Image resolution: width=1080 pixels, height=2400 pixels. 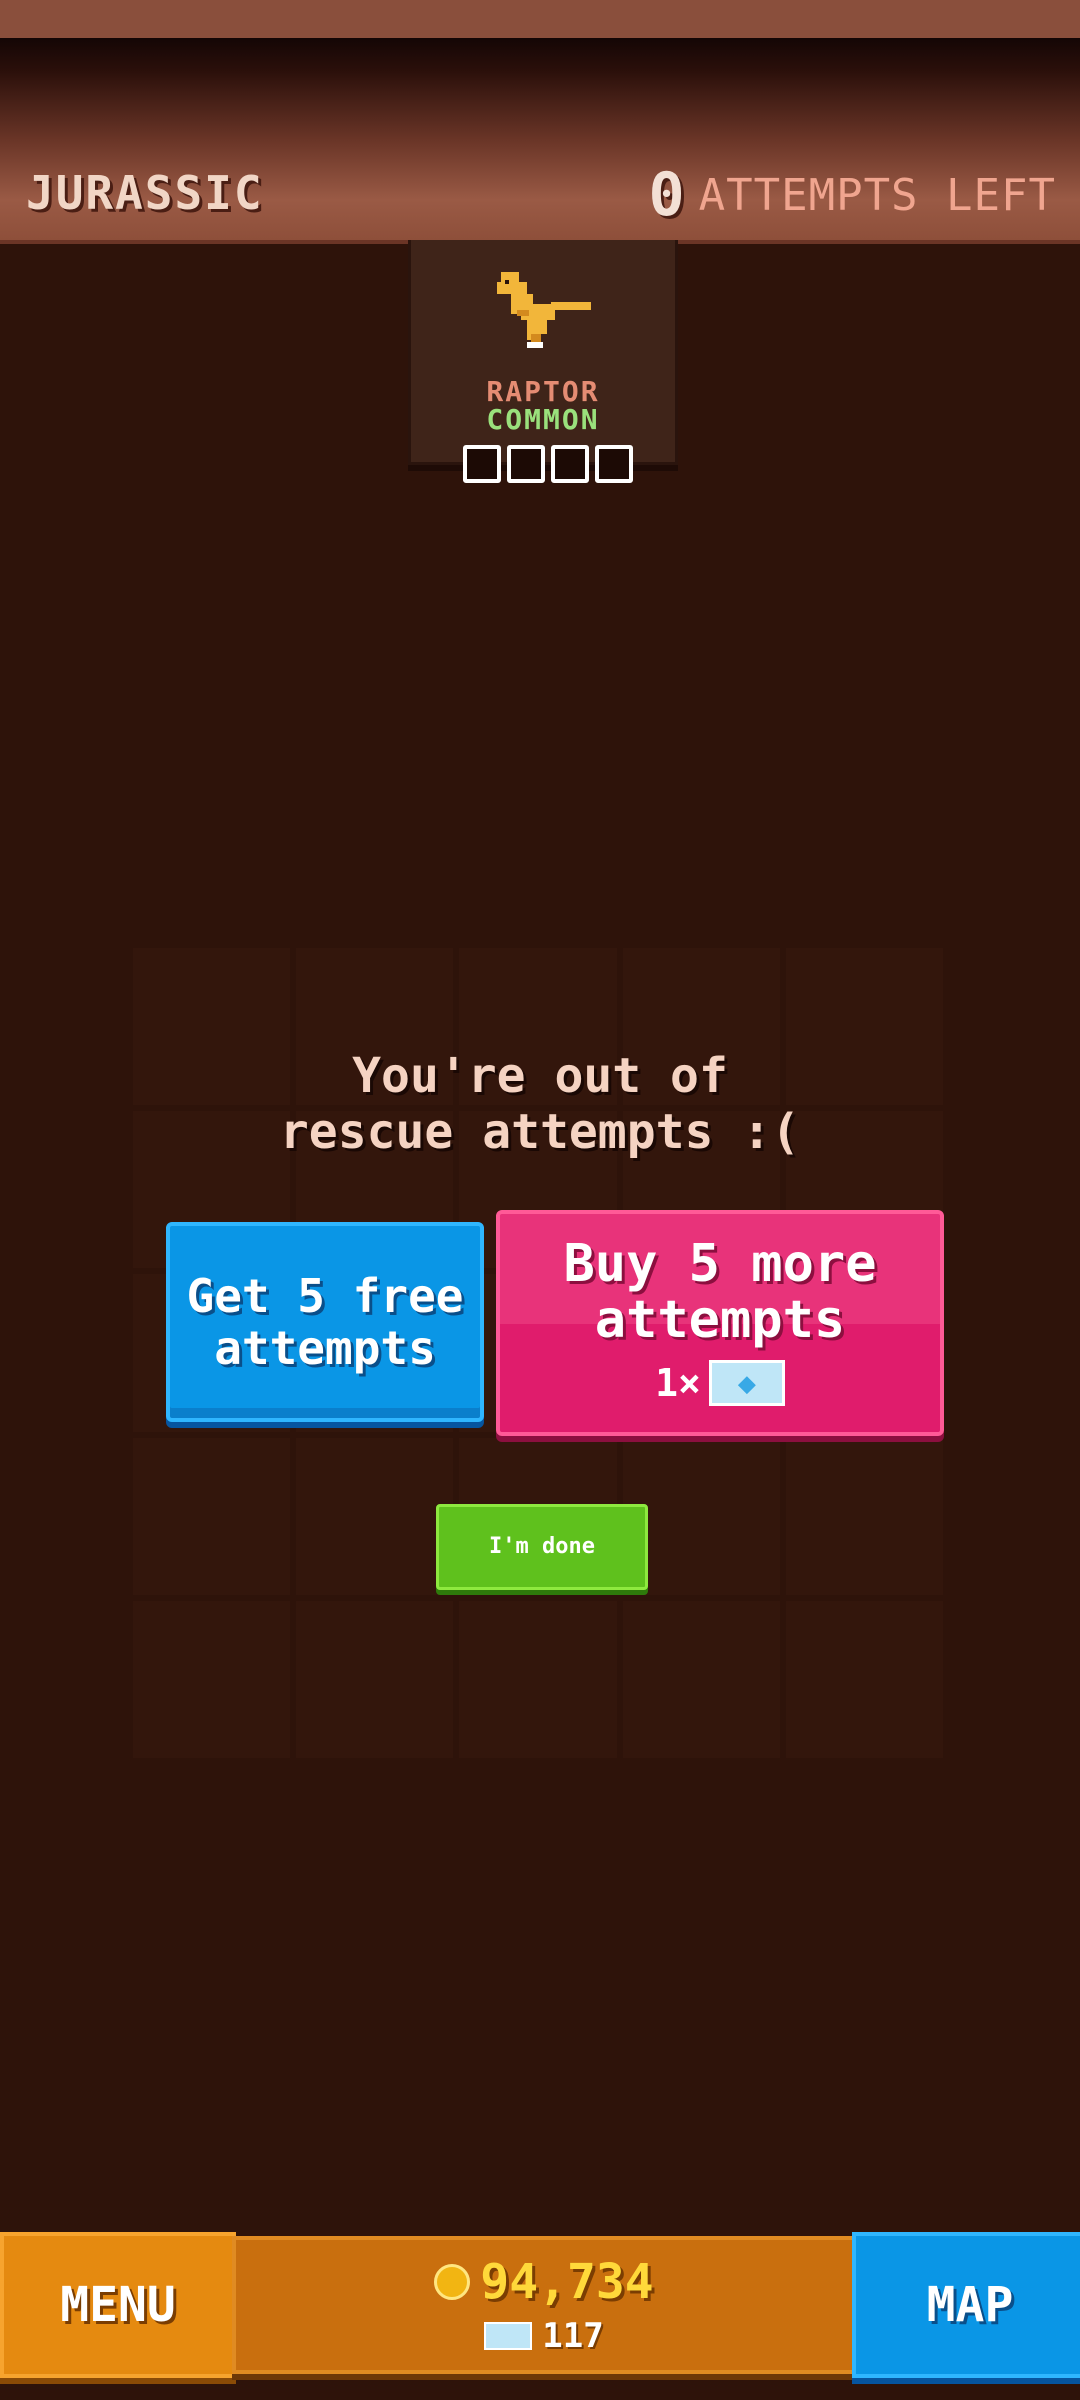 I want to click on top-bar: JURASSIC 0 ATTEMPTS LEFT, so click(x=540, y=122).